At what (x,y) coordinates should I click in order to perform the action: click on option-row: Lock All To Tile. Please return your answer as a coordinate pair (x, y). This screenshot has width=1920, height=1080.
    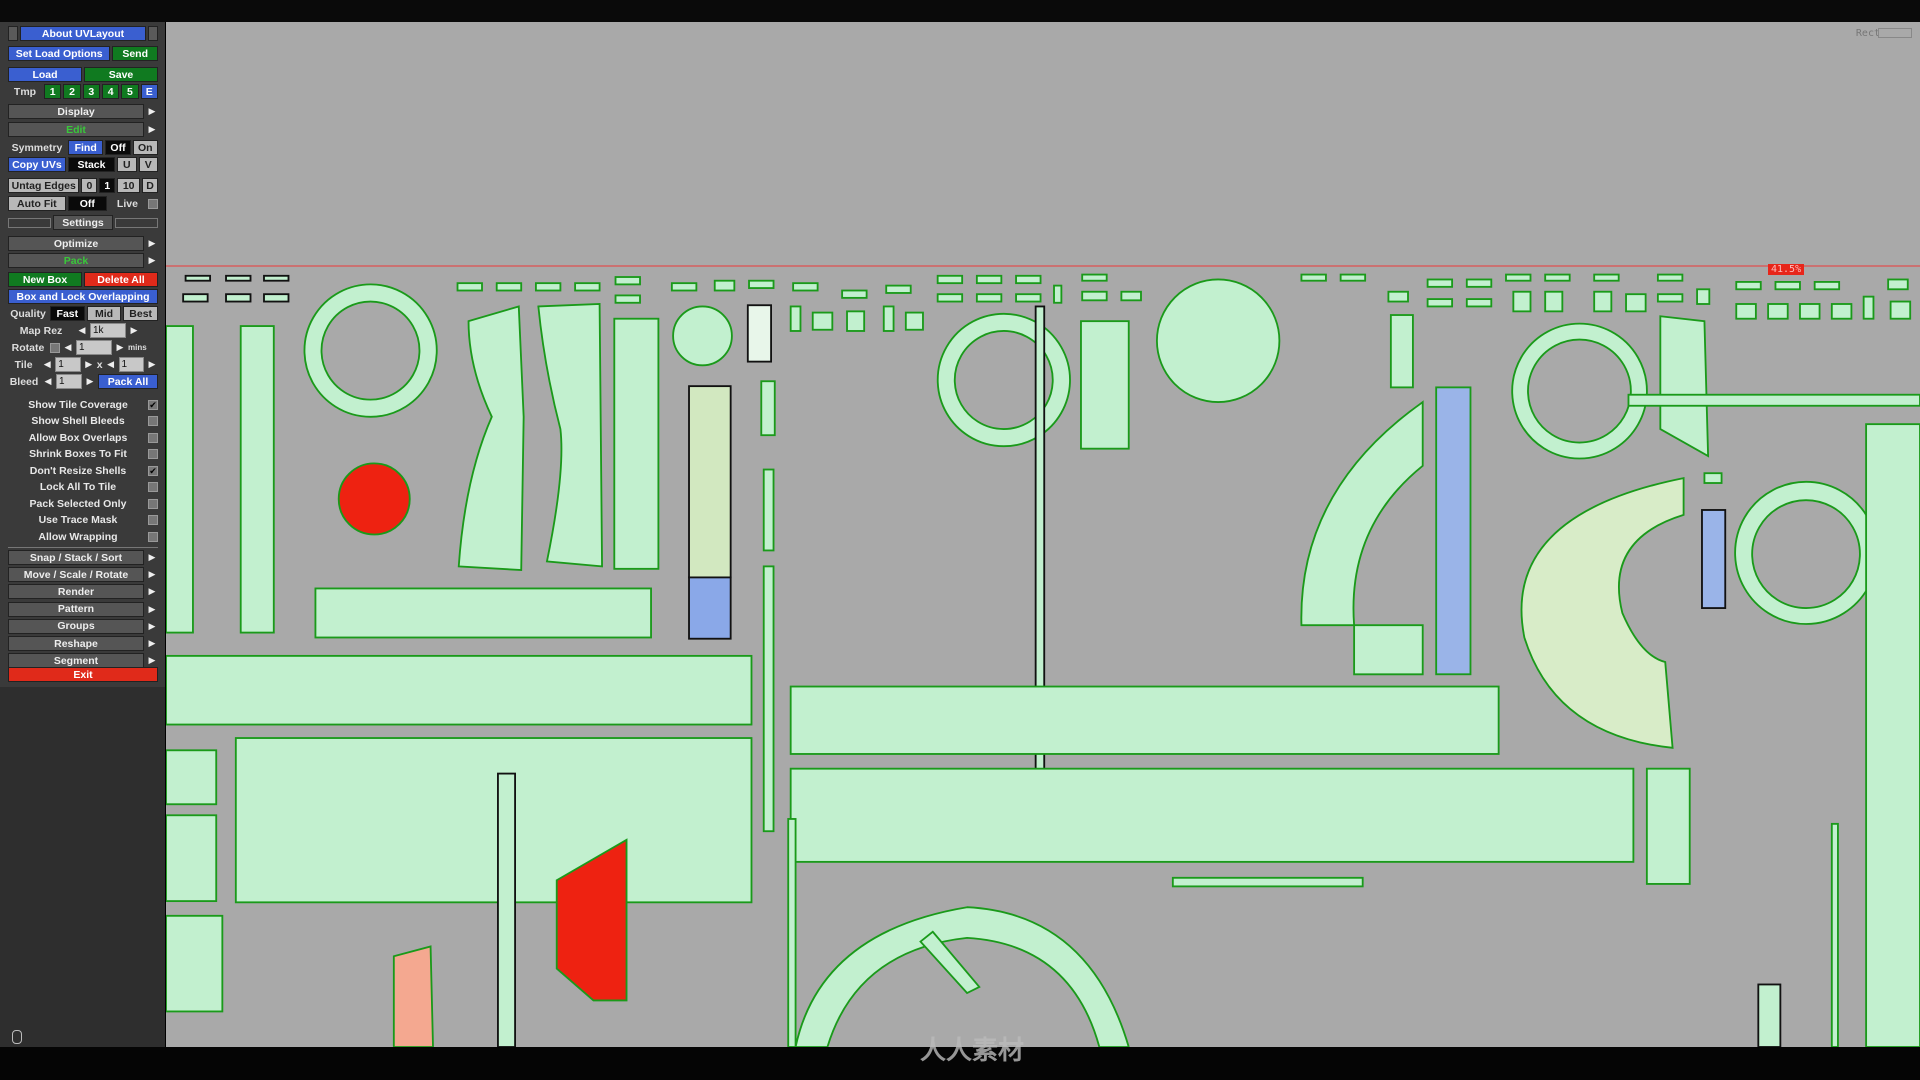
    Looking at the image, I should click on (83, 487).